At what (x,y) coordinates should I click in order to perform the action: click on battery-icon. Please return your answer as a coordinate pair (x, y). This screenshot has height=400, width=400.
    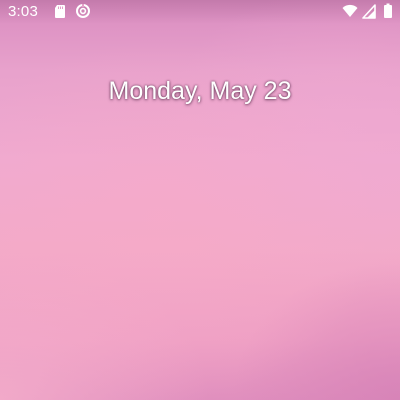
    Looking at the image, I should click on (388, 10).